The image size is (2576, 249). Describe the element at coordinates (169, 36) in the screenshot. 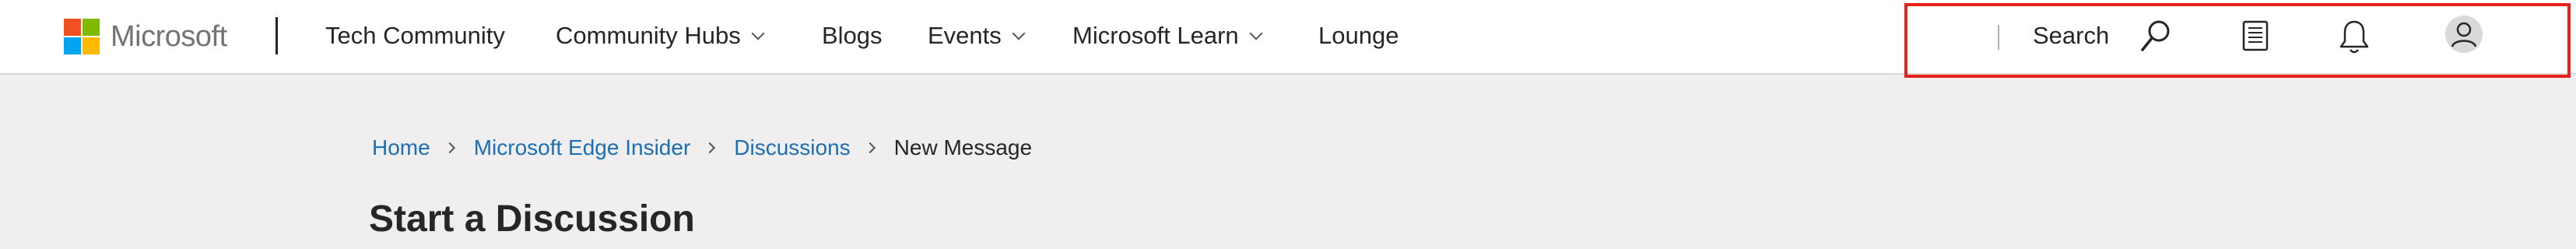

I see `brand-name: Microsoft` at that location.